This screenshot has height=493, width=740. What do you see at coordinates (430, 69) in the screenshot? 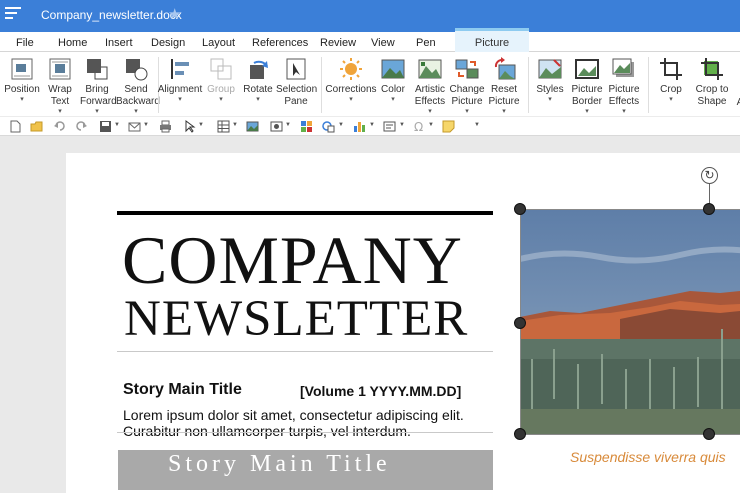
I see `artistic-effects-icon` at bounding box center [430, 69].